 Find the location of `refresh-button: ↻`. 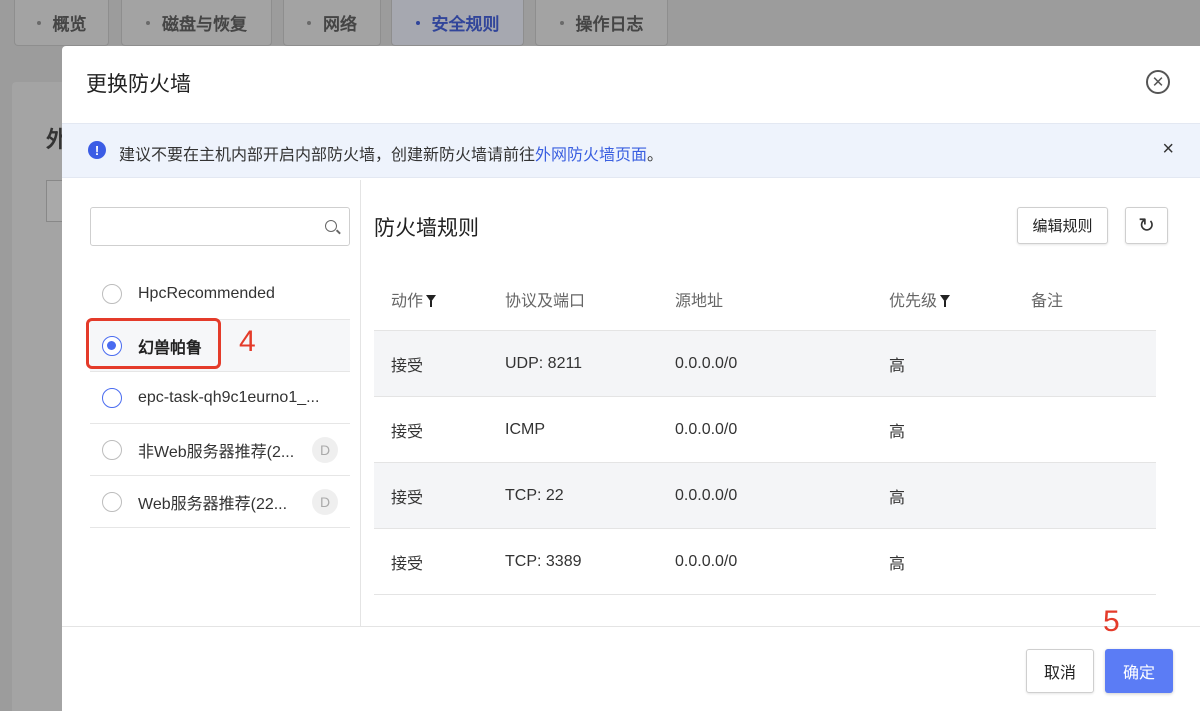

refresh-button: ↻ is located at coordinates (1146, 225).